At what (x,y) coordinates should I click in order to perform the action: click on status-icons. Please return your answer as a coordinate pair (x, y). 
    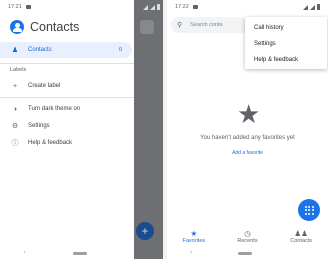
    Looking at the image, I should click on (148, 7).